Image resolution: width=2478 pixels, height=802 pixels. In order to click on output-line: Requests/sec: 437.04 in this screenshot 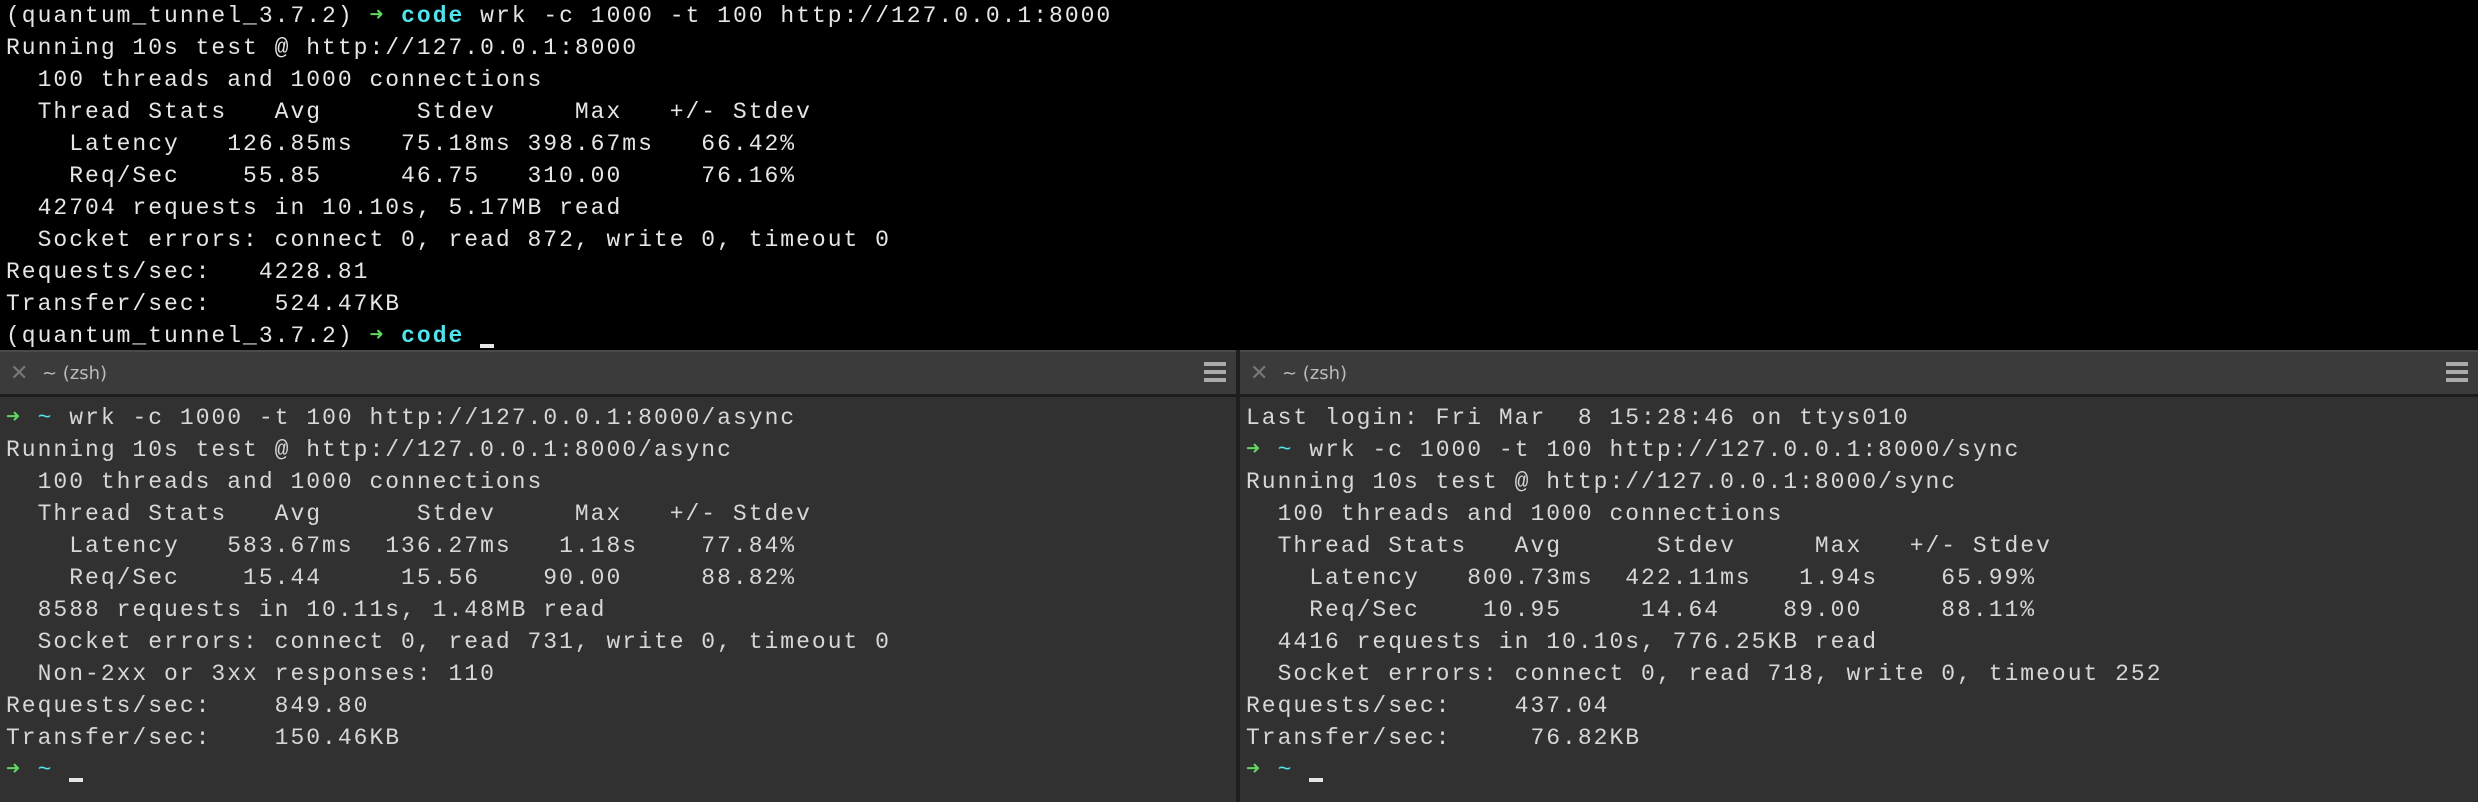, I will do `click(1428, 706)`.